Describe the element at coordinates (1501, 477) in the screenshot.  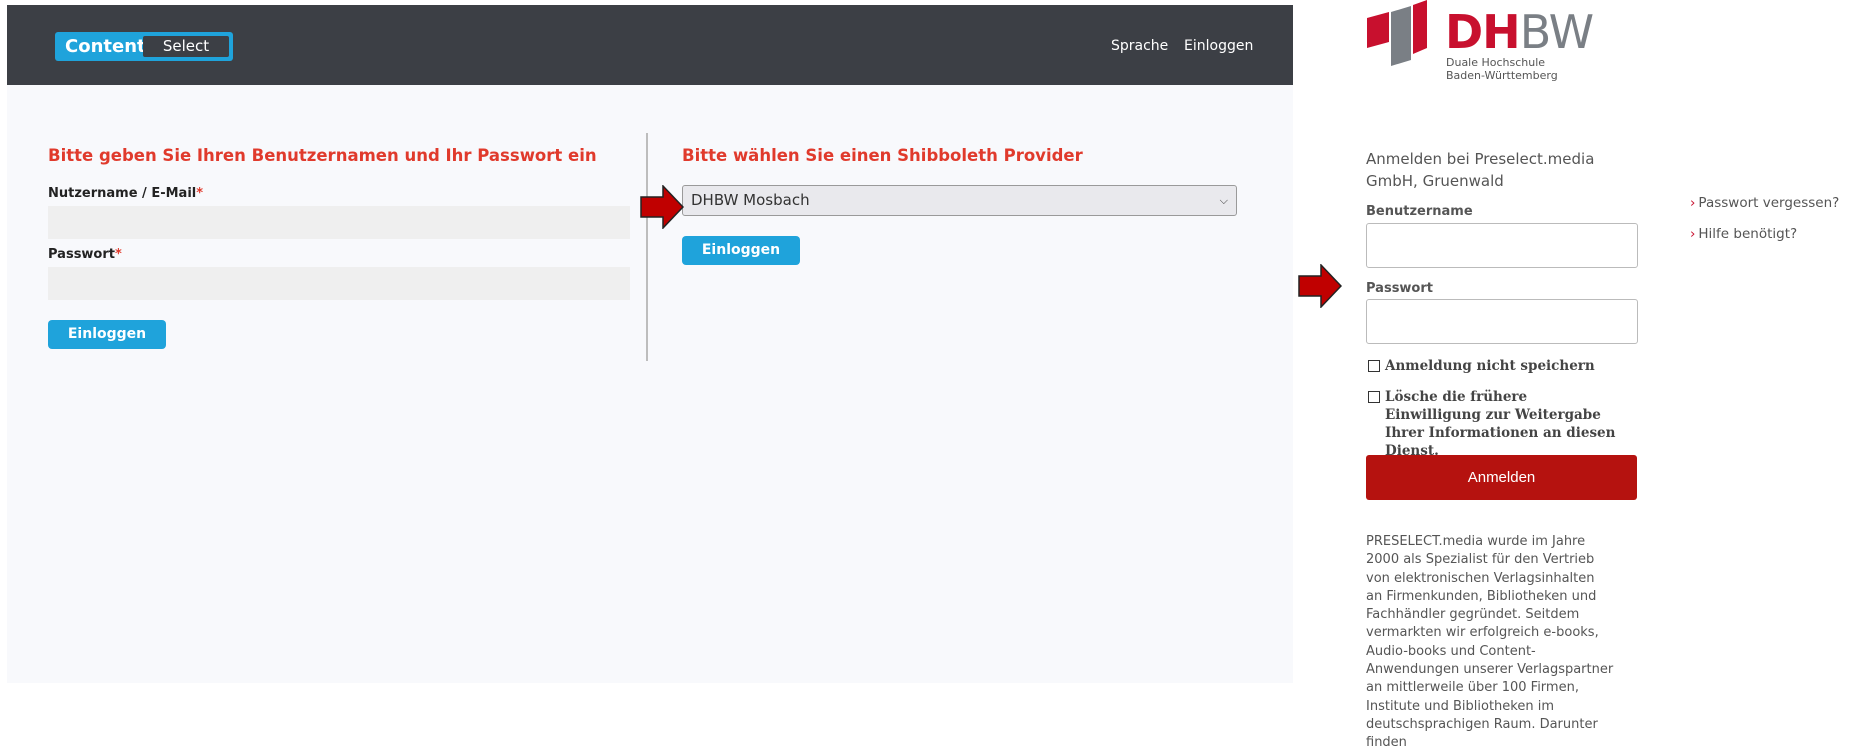
I see `anmelden-button: Anmelden` at that location.